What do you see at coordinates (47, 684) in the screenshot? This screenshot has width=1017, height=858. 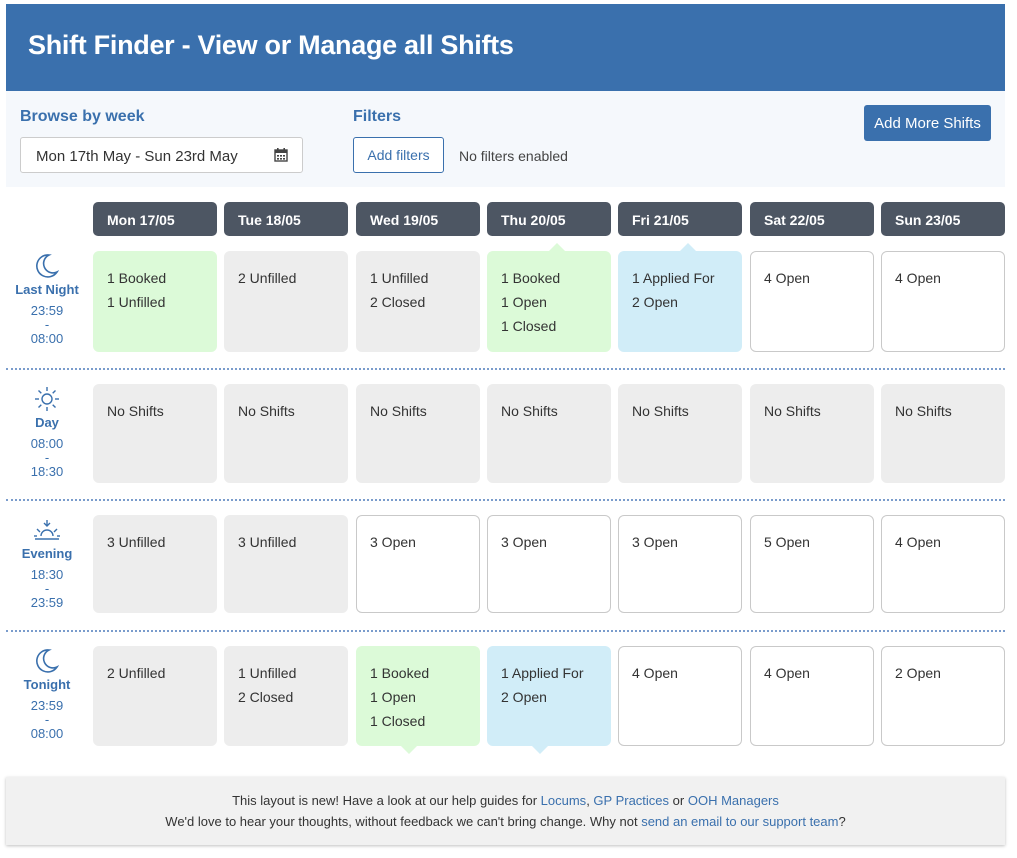 I see `row-name: Tonight` at bounding box center [47, 684].